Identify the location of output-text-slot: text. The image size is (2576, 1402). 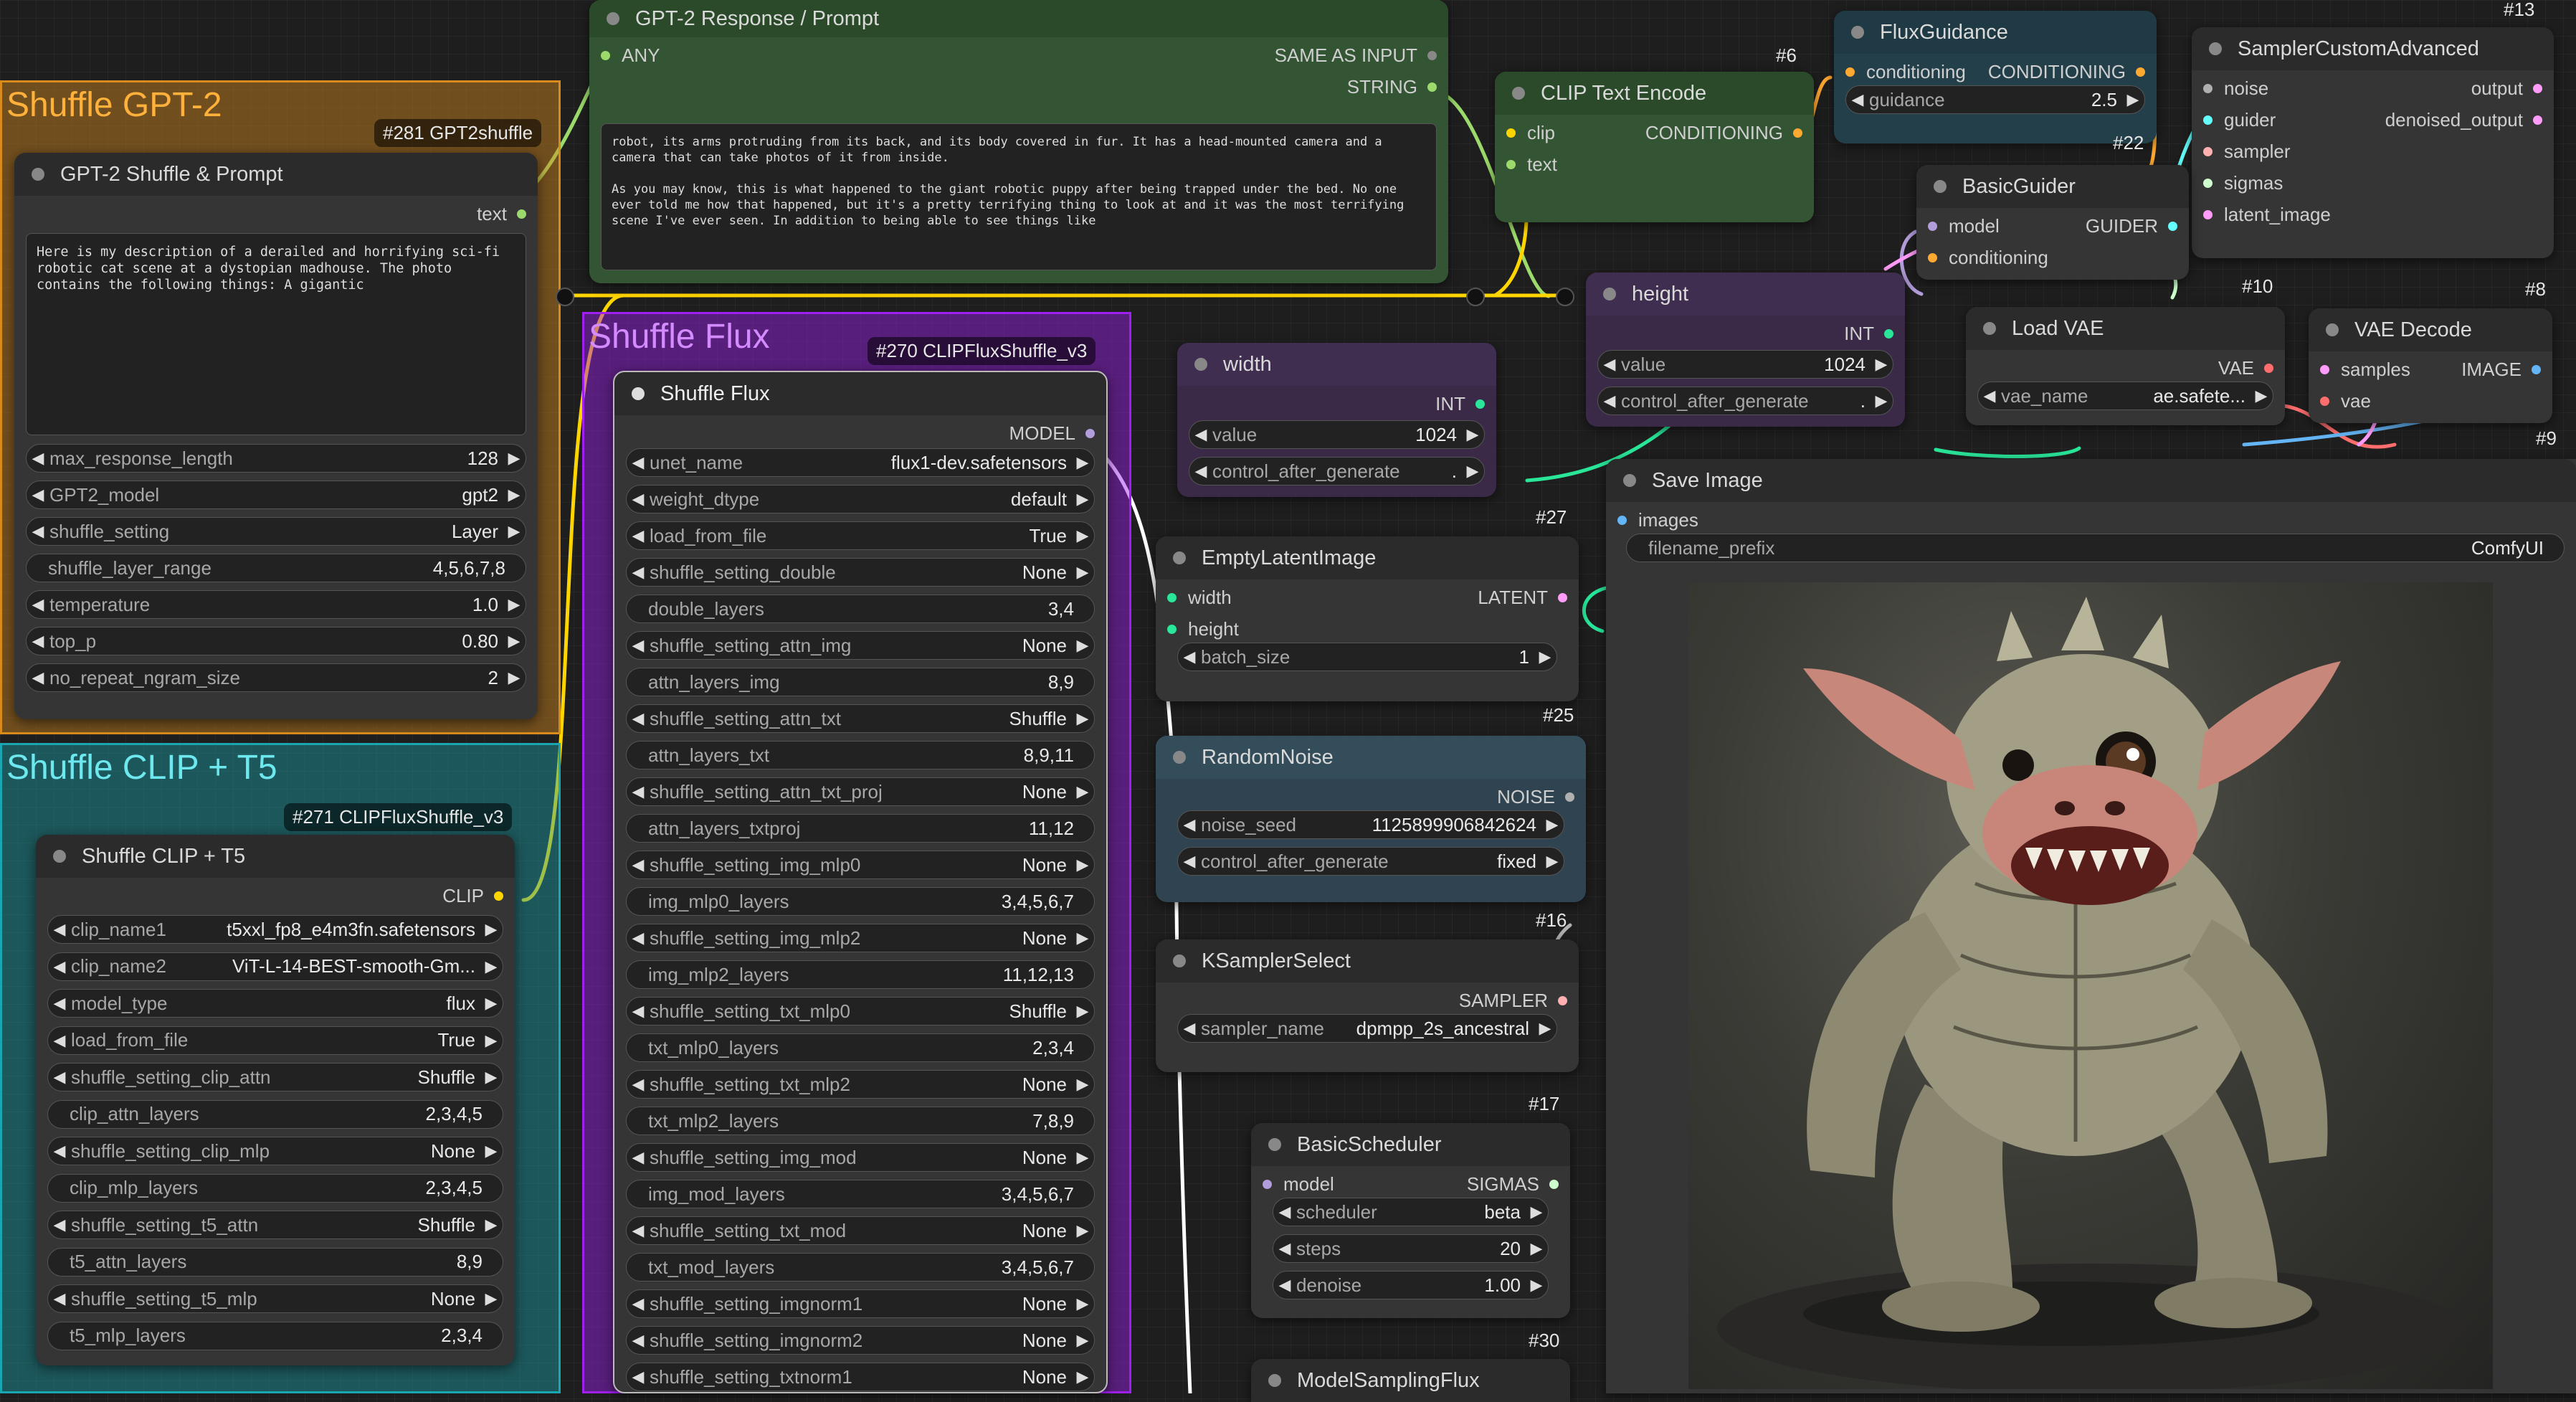
(501, 214).